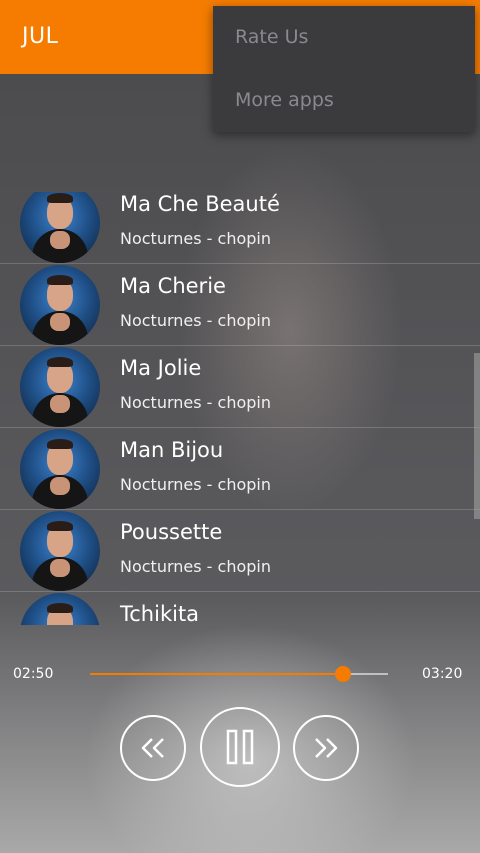 The height and width of the screenshot is (853, 480). I want to click on song-row: Tchikita, so click(240, 608).